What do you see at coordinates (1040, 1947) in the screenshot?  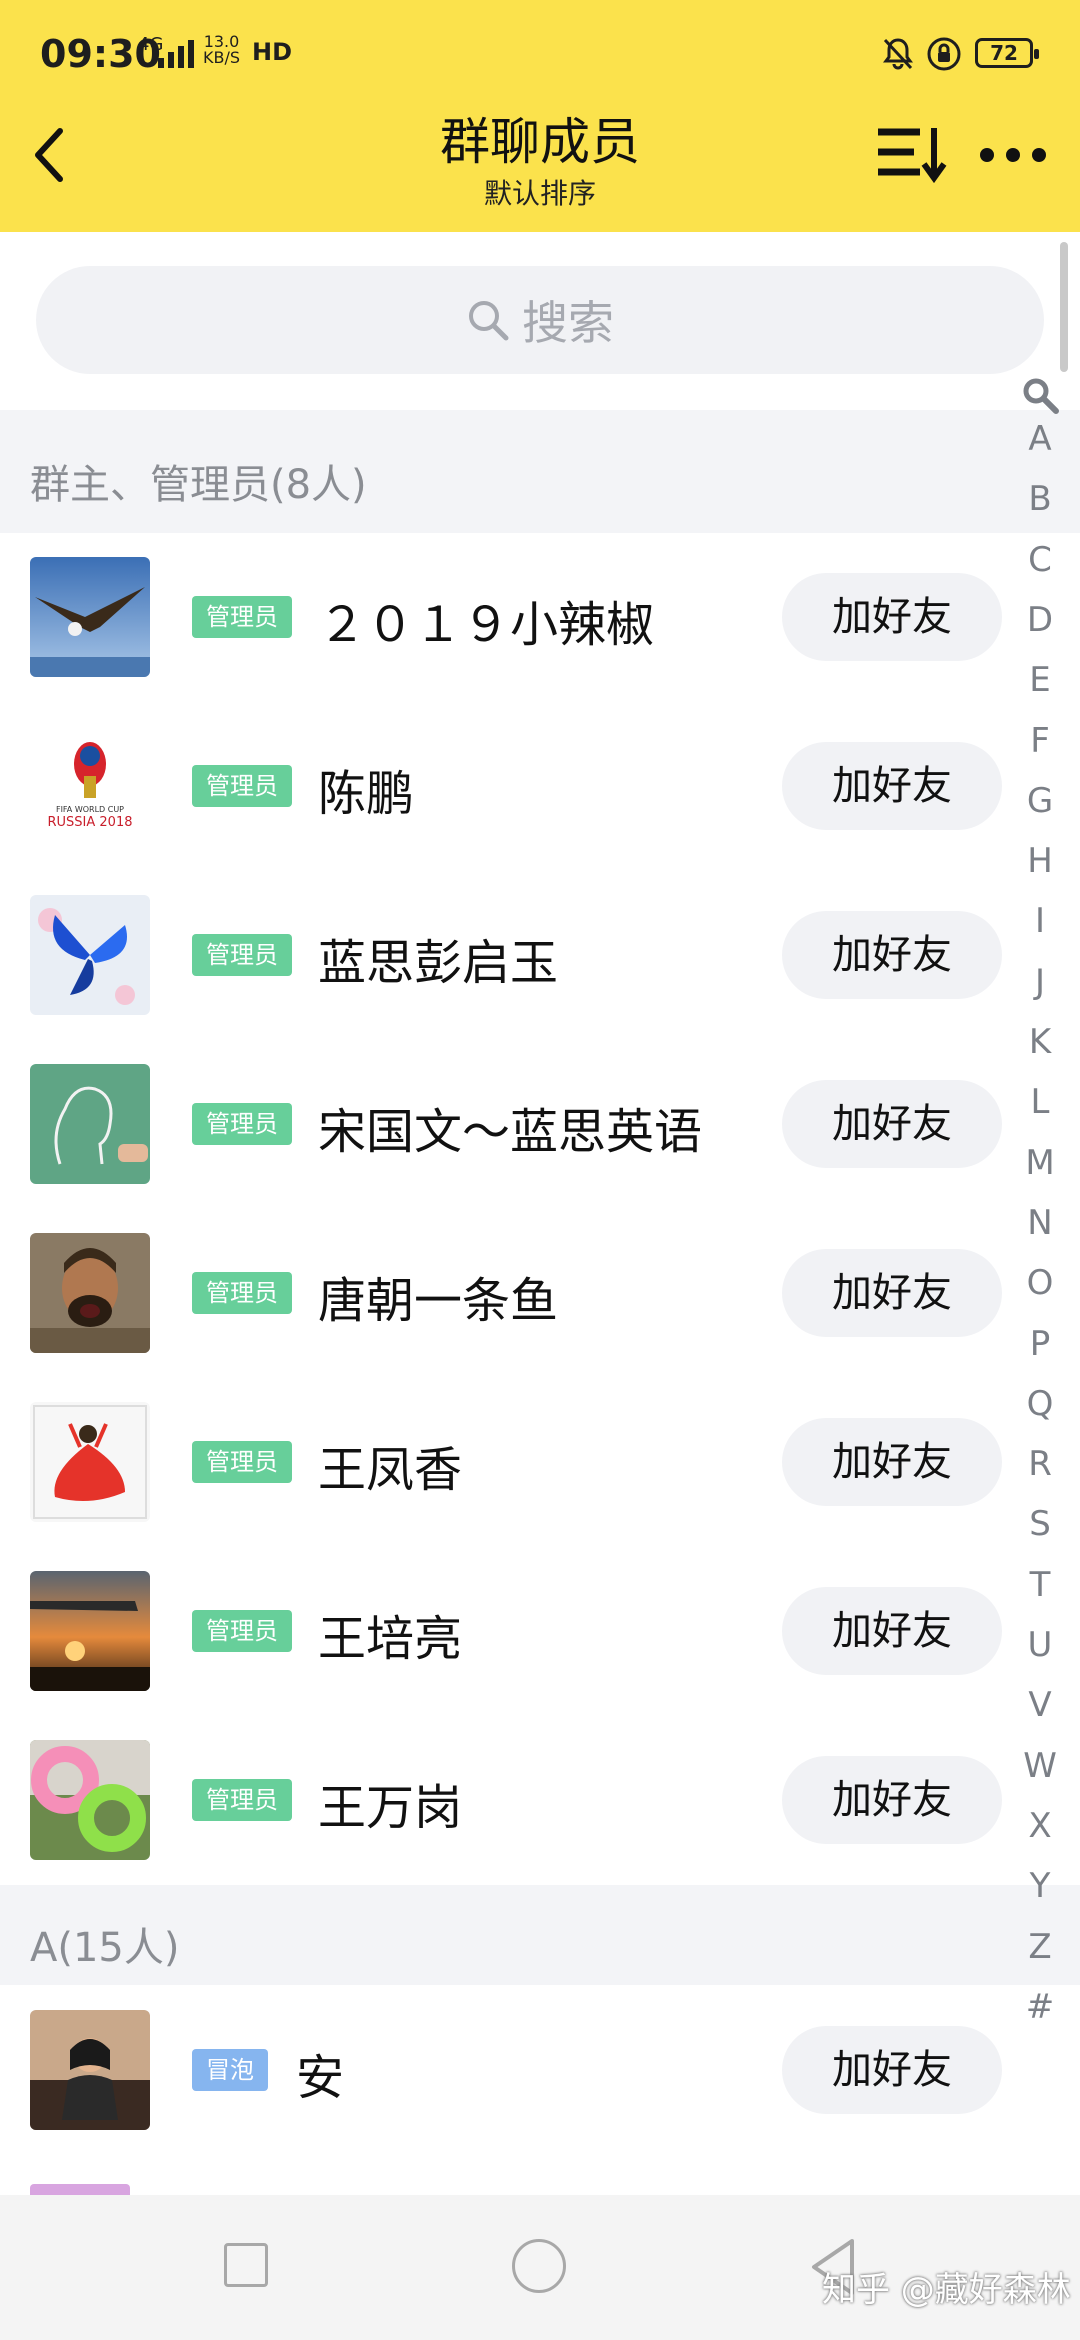 I see `index-letter: Z` at bounding box center [1040, 1947].